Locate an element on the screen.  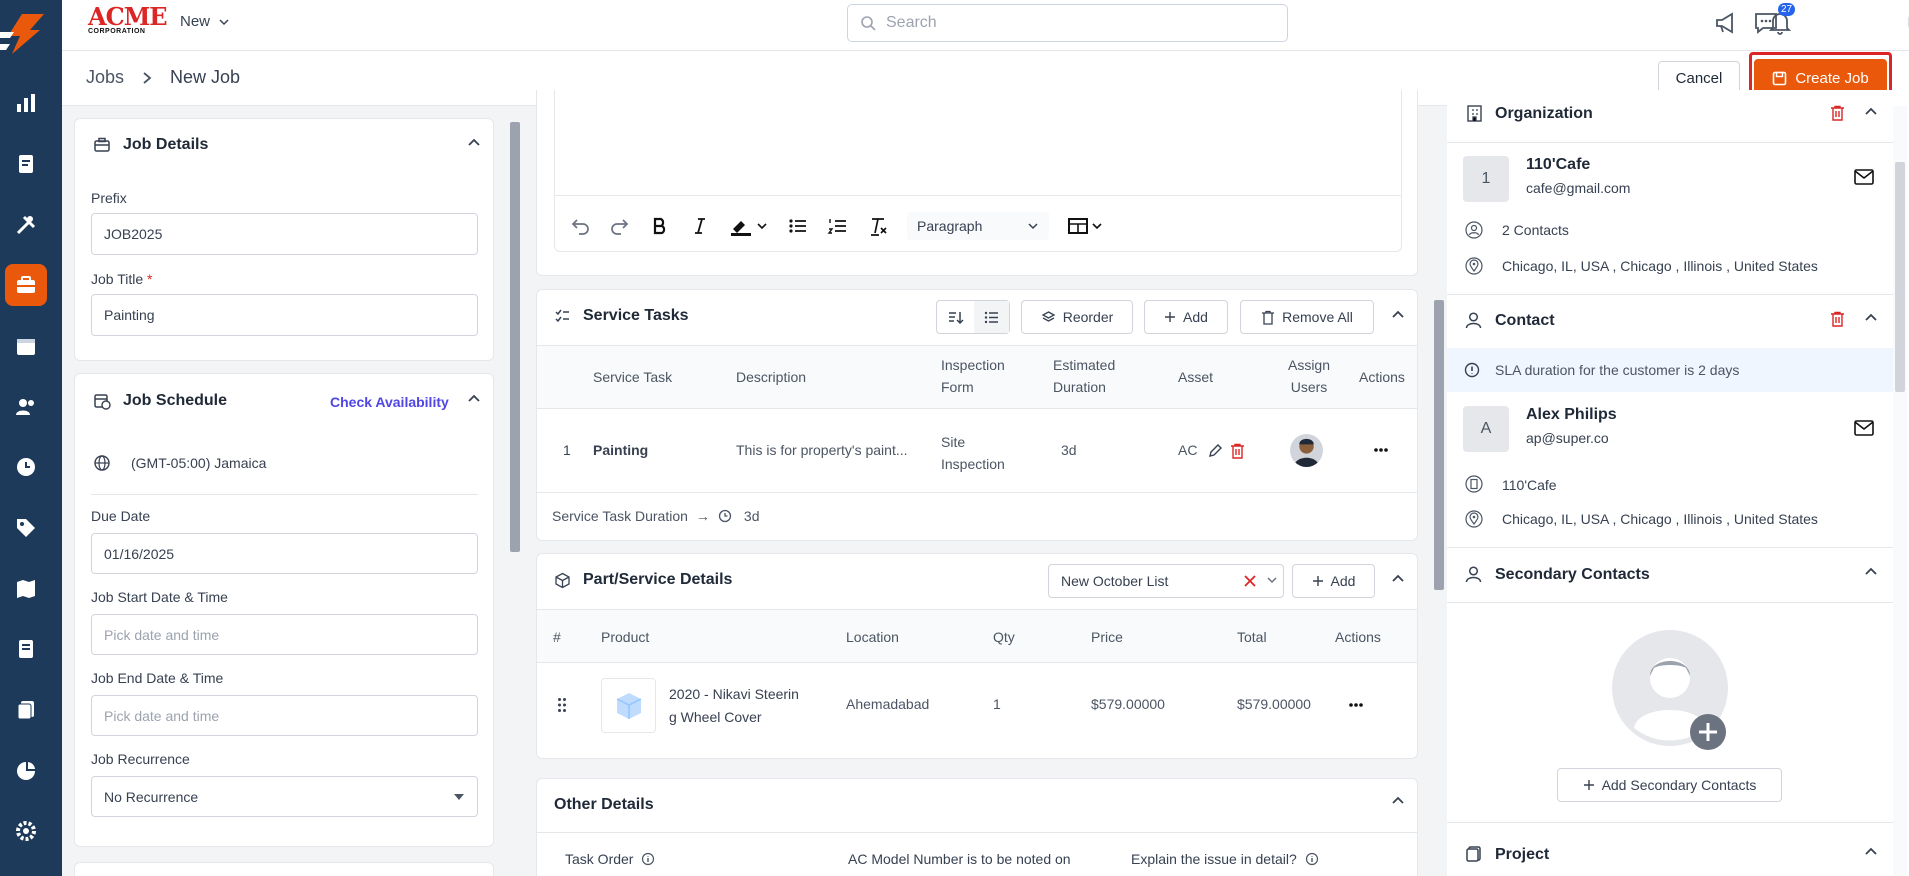
table-insert-icon is located at coordinates (1086, 226).